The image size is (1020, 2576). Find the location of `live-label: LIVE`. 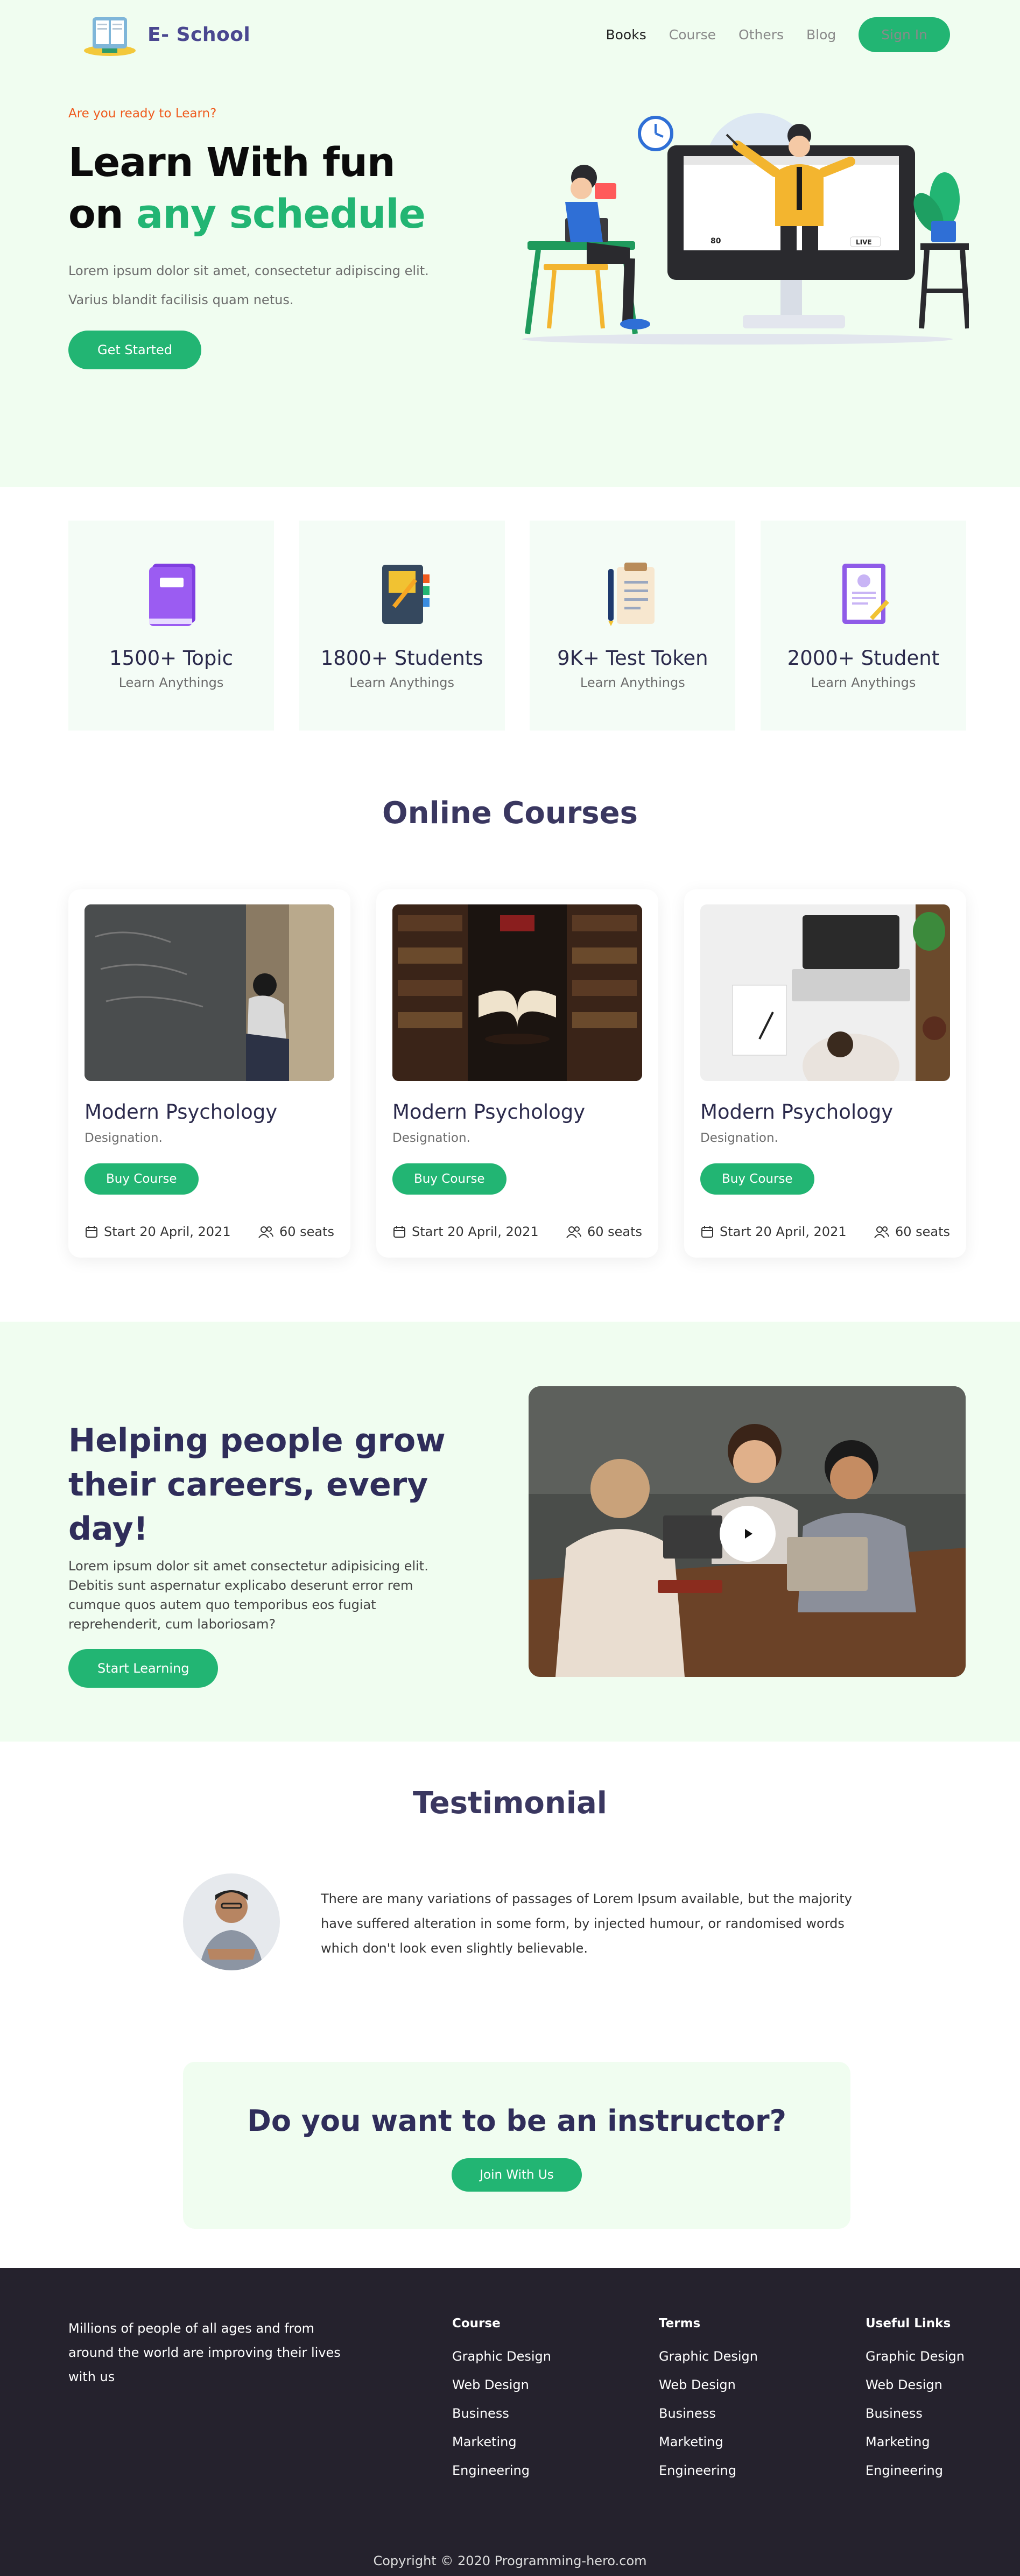

live-label: LIVE is located at coordinates (864, 242).